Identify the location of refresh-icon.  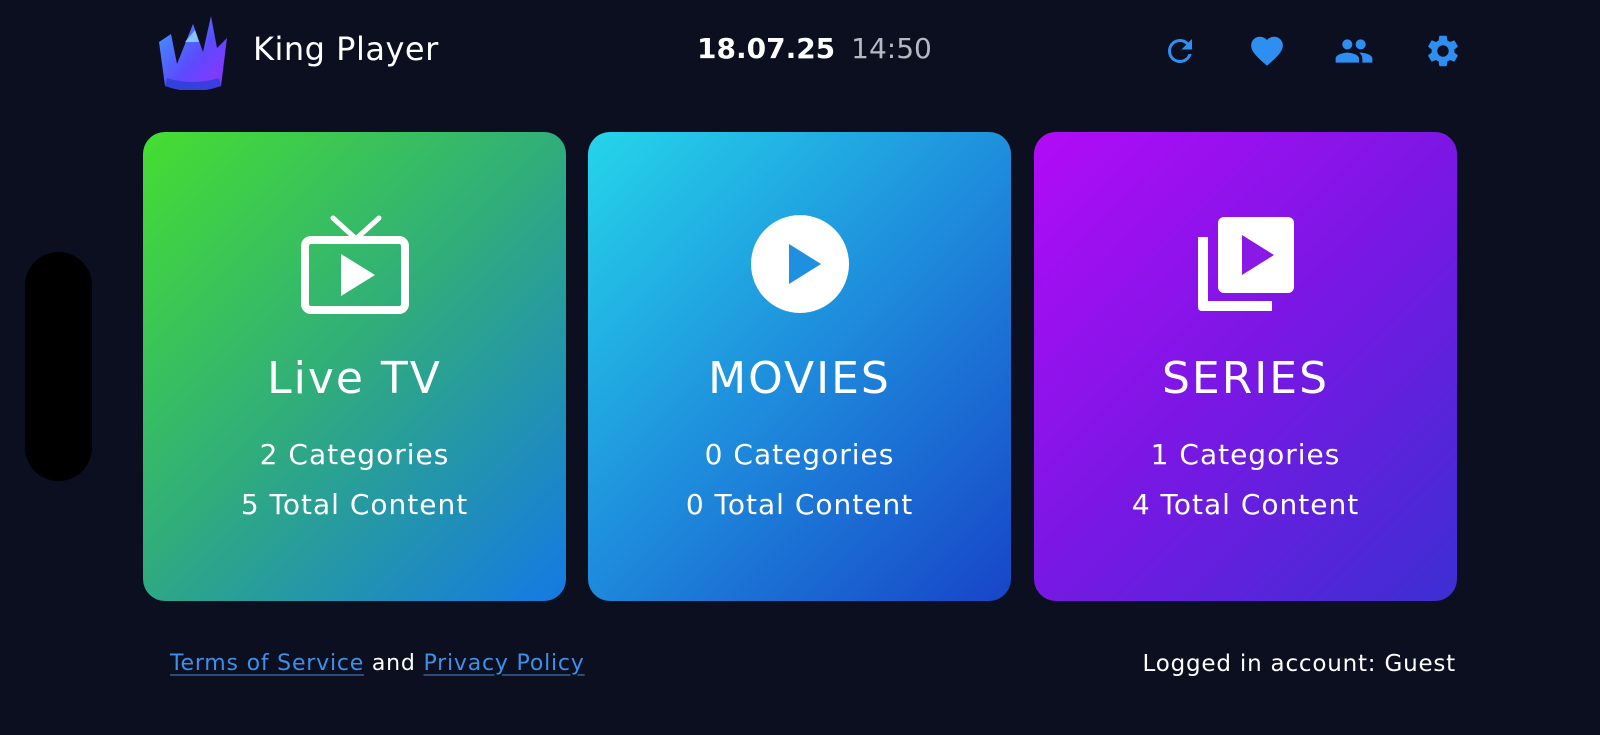
(1180, 51).